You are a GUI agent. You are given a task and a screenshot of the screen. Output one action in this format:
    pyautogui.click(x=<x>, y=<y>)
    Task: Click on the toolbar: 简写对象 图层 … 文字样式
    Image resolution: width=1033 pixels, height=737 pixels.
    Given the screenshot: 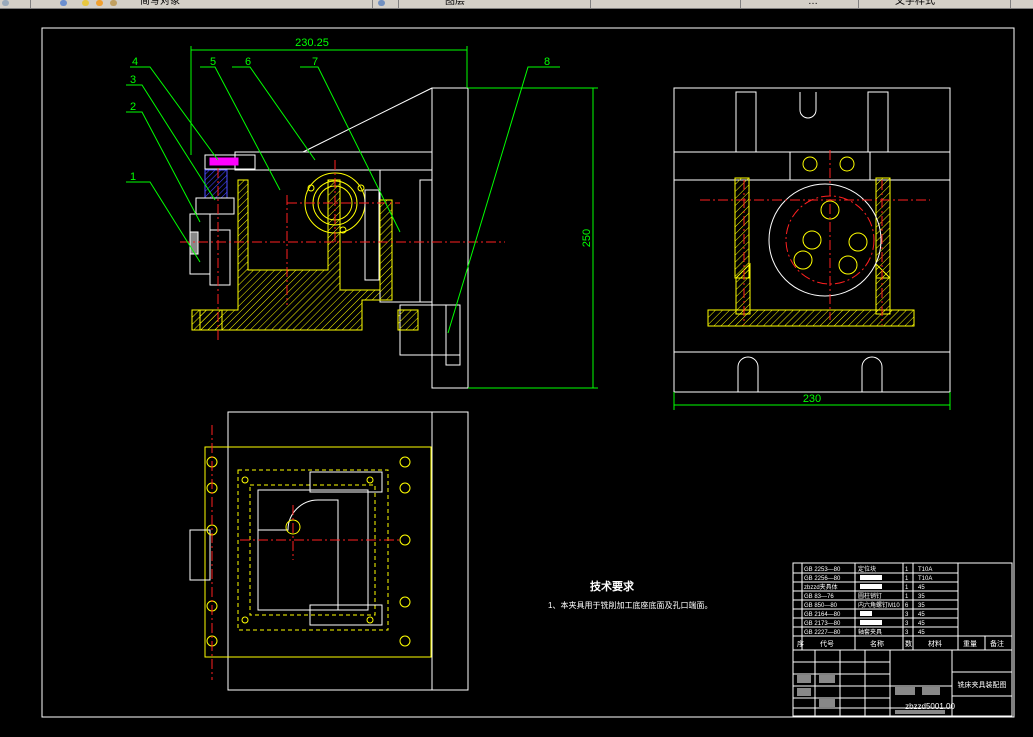 What is the action you would take?
    pyautogui.click(x=516, y=4)
    